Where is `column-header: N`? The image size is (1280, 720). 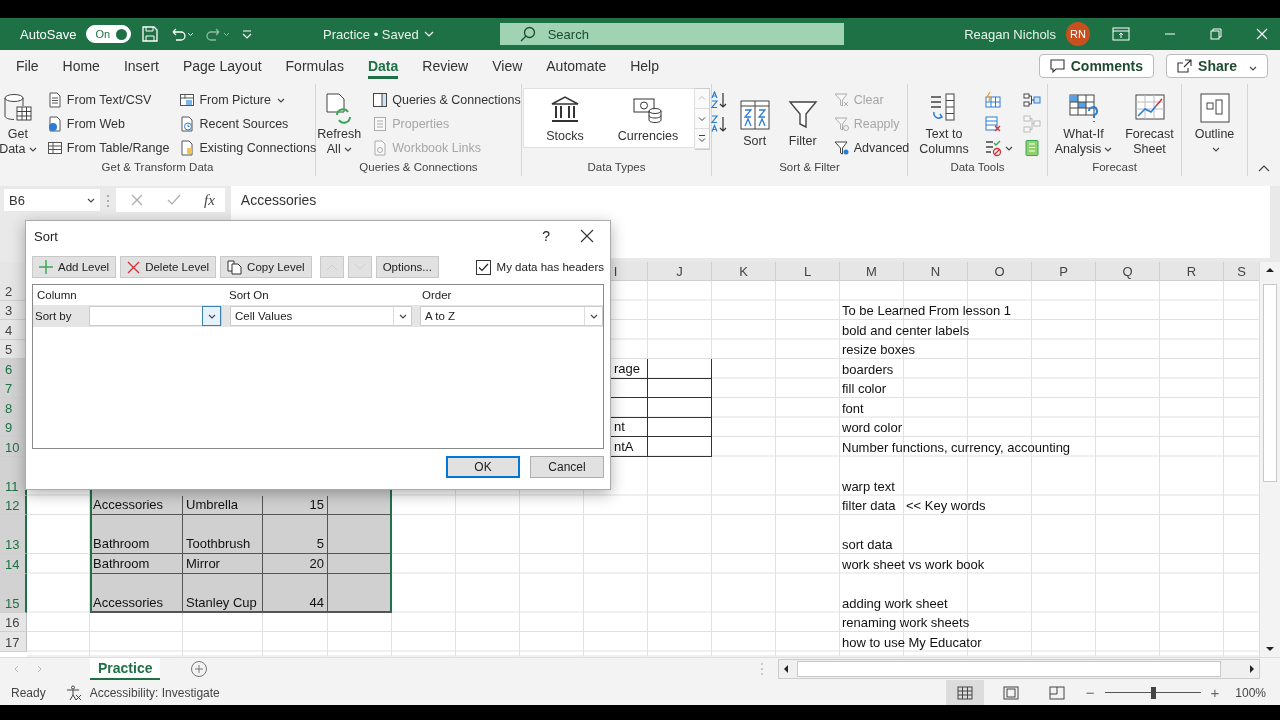 column-header: N is located at coordinates (936, 271).